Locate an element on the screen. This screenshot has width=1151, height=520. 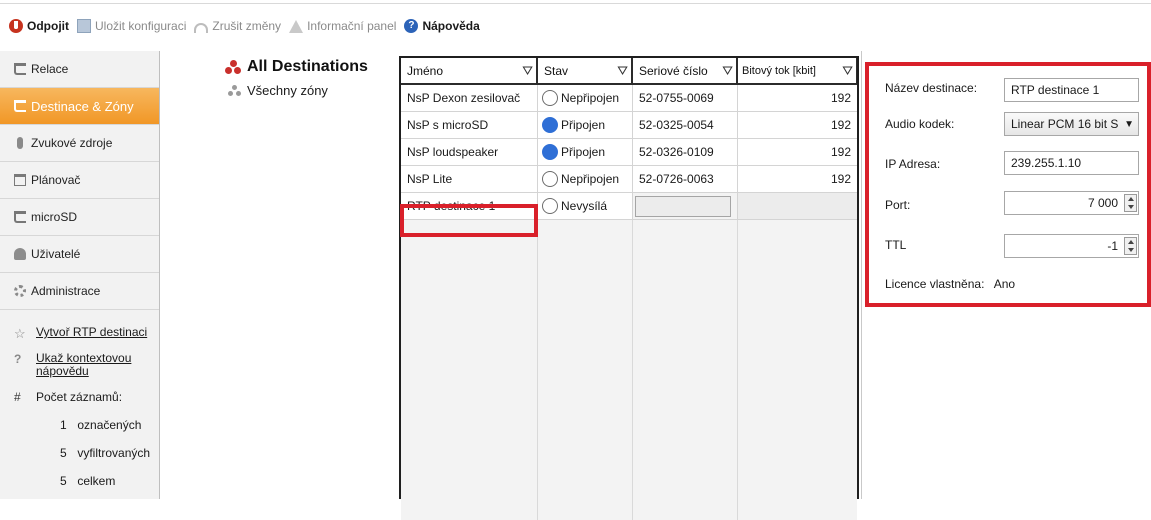
undo-changes-label: Zrušit změny is located at coordinates (247, 26).